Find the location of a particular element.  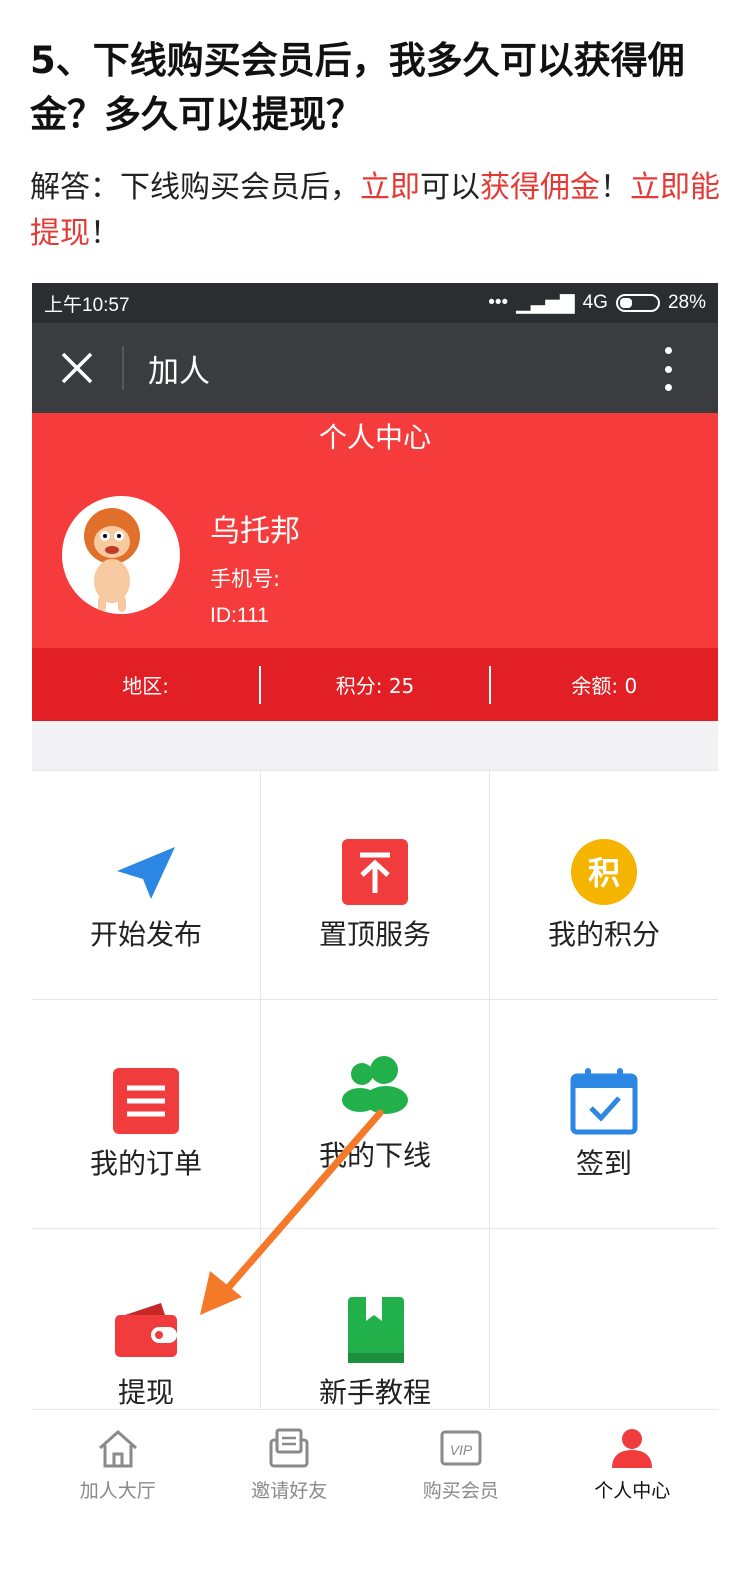

tab-label: 个人中心 is located at coordinates (632, 1491).